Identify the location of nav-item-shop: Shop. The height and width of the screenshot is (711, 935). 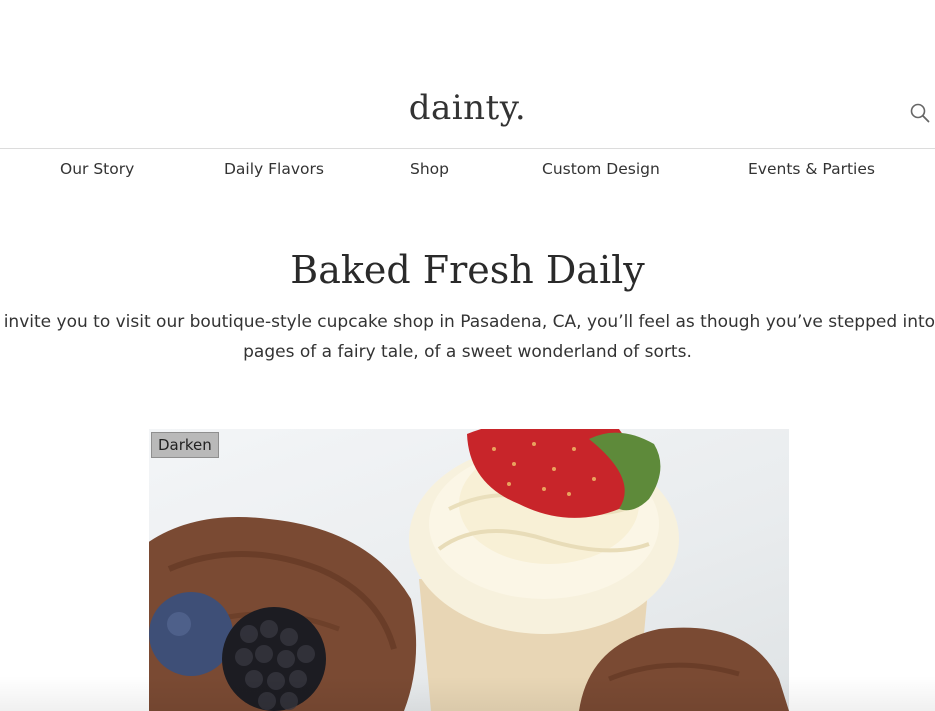
(429, 169).